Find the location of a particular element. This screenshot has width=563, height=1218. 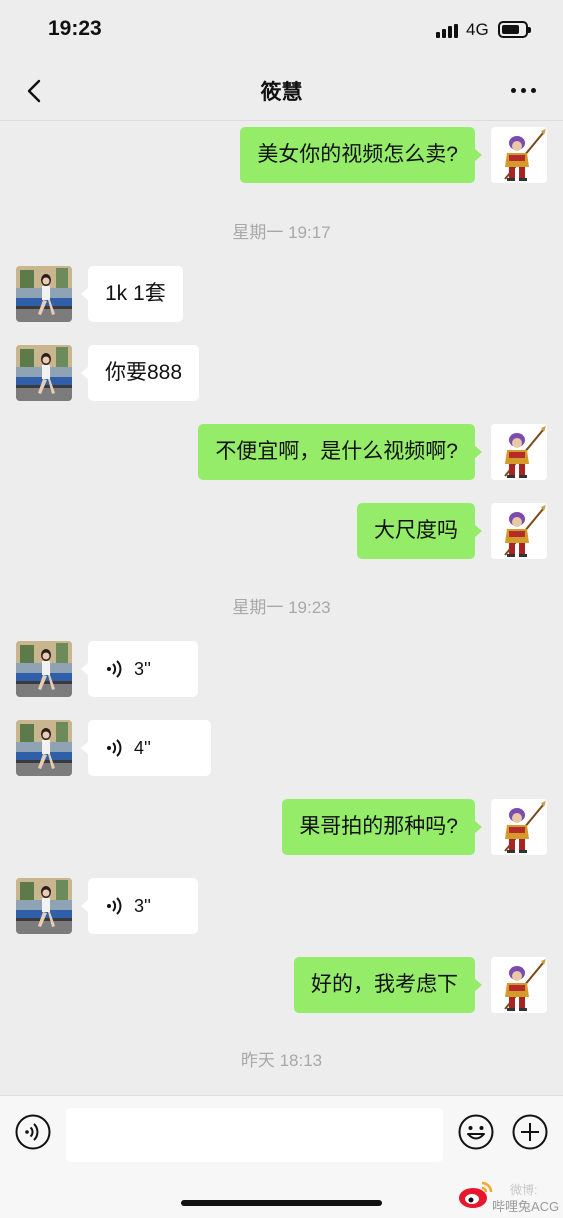

timestamp: 昨天 18:13 is located at coordinates (281, 1060).